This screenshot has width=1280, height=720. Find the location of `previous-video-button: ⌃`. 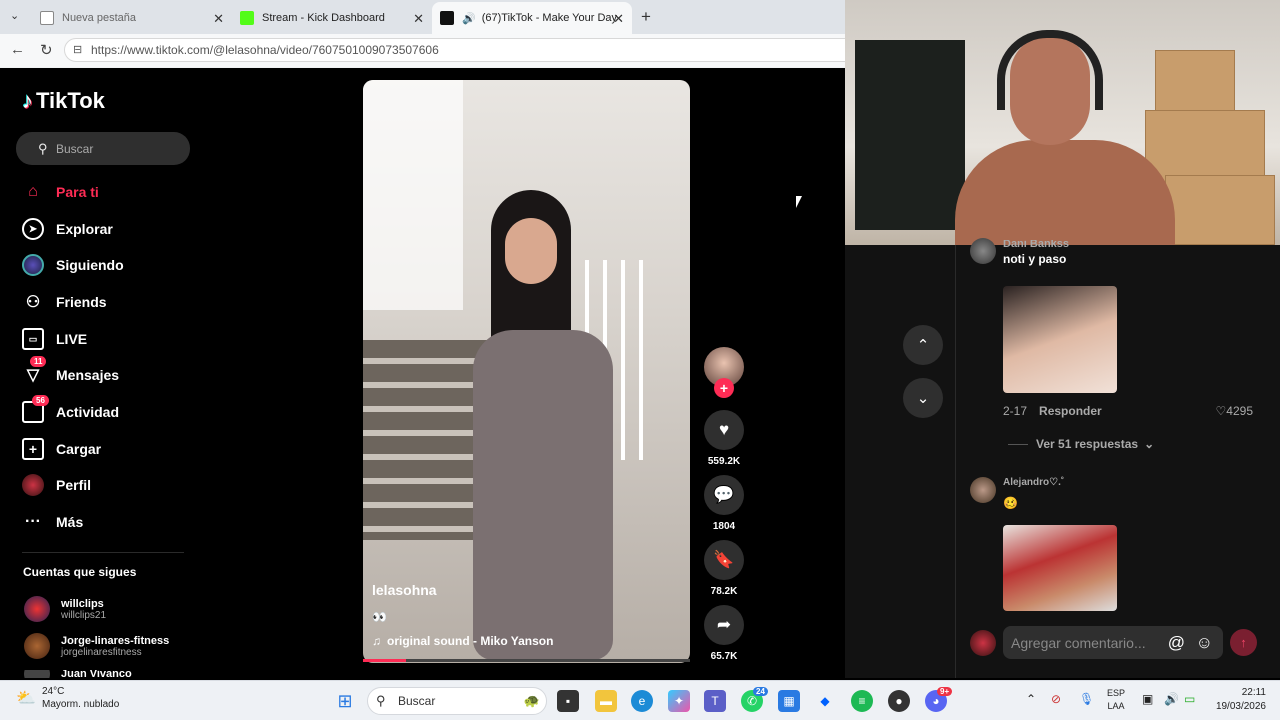

previous-video-button: ⌃ is located at coordinates (923, 345).